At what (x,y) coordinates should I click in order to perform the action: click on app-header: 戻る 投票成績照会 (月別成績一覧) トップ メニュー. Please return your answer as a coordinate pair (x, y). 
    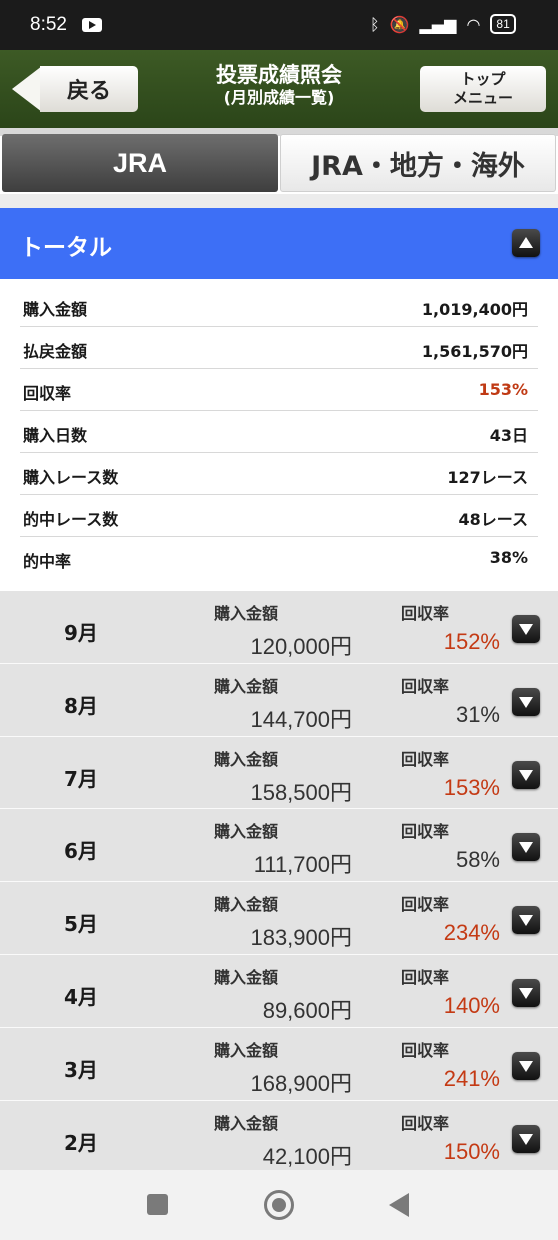
    Looking at the image, I should click on (279, 89).